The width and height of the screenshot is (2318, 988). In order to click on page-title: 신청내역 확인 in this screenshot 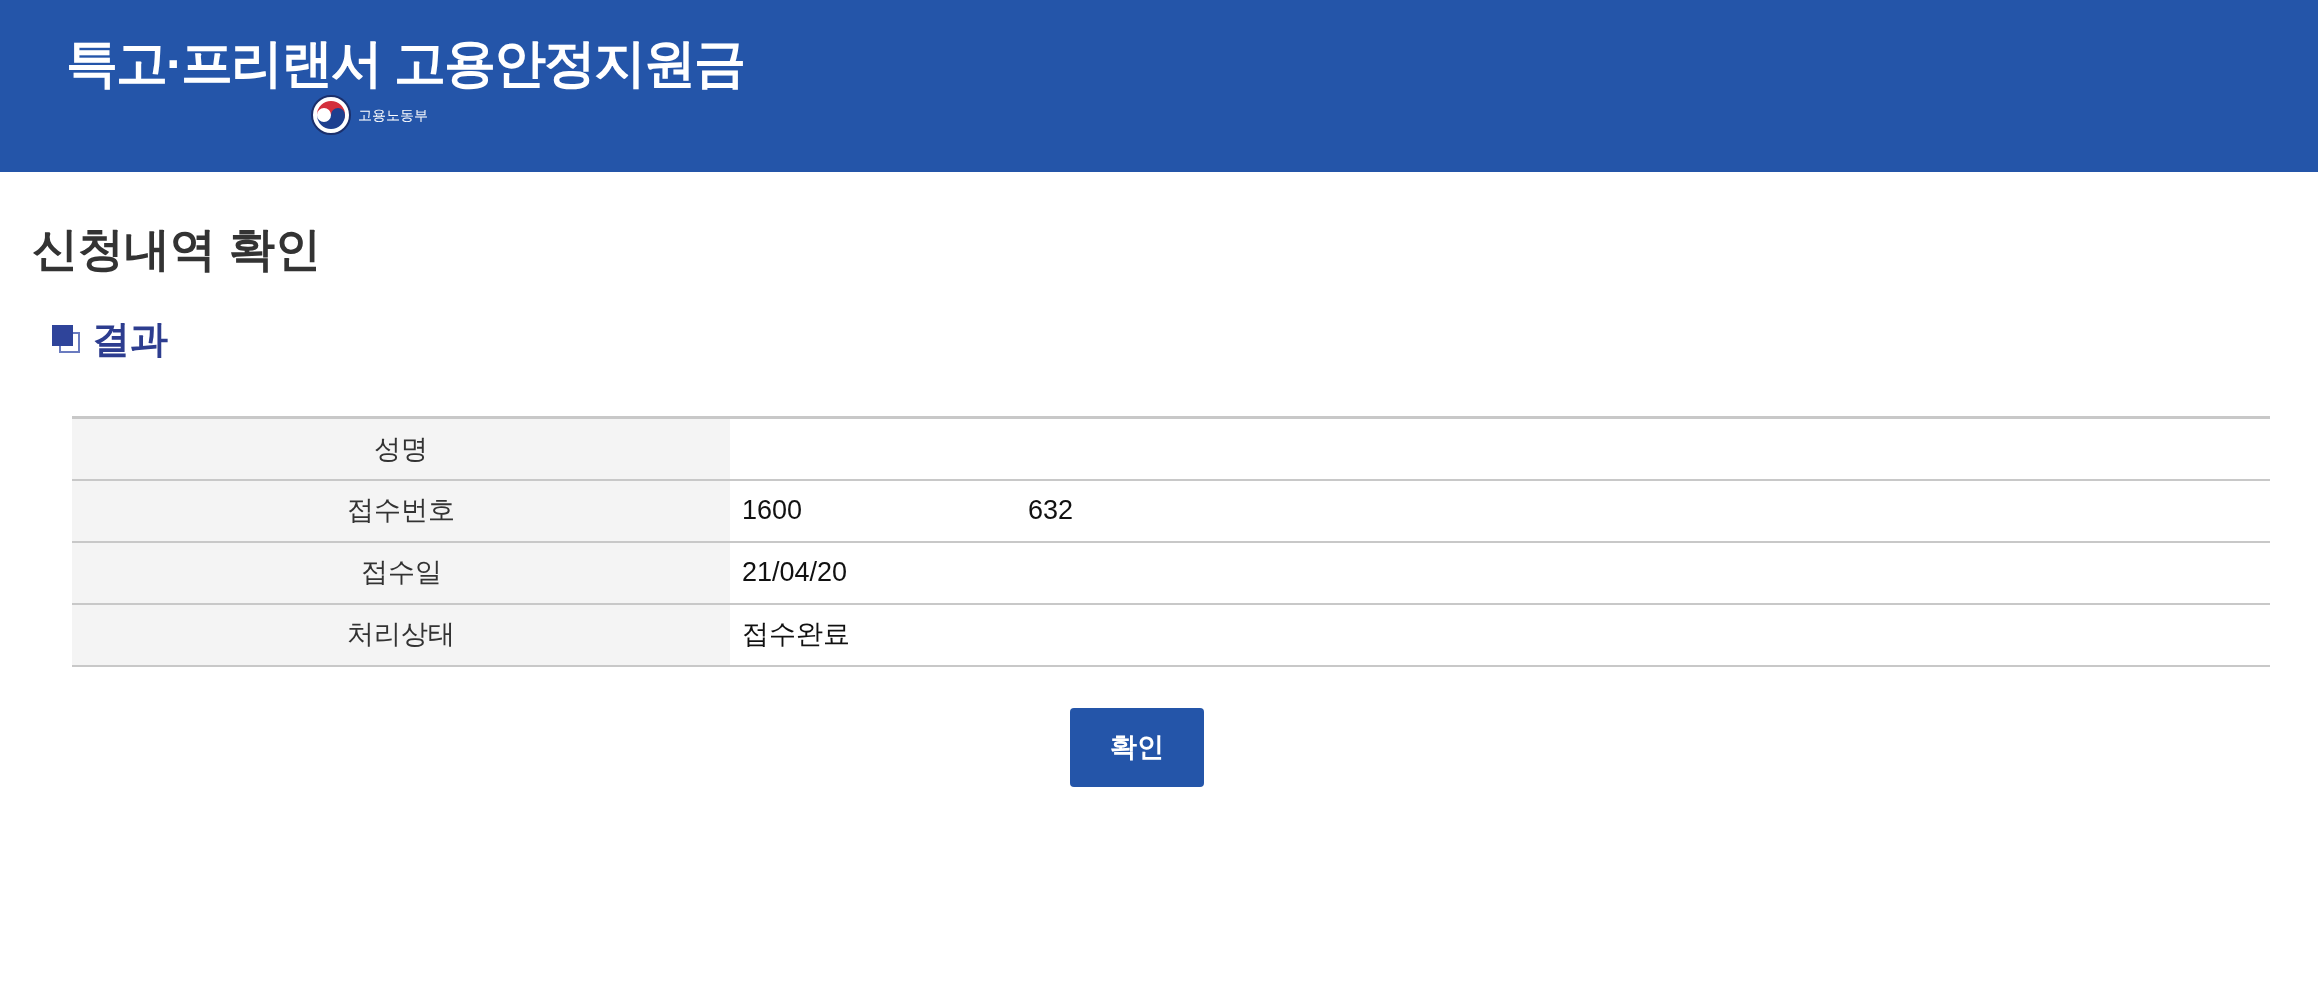, I will do `click(176, 249)`.